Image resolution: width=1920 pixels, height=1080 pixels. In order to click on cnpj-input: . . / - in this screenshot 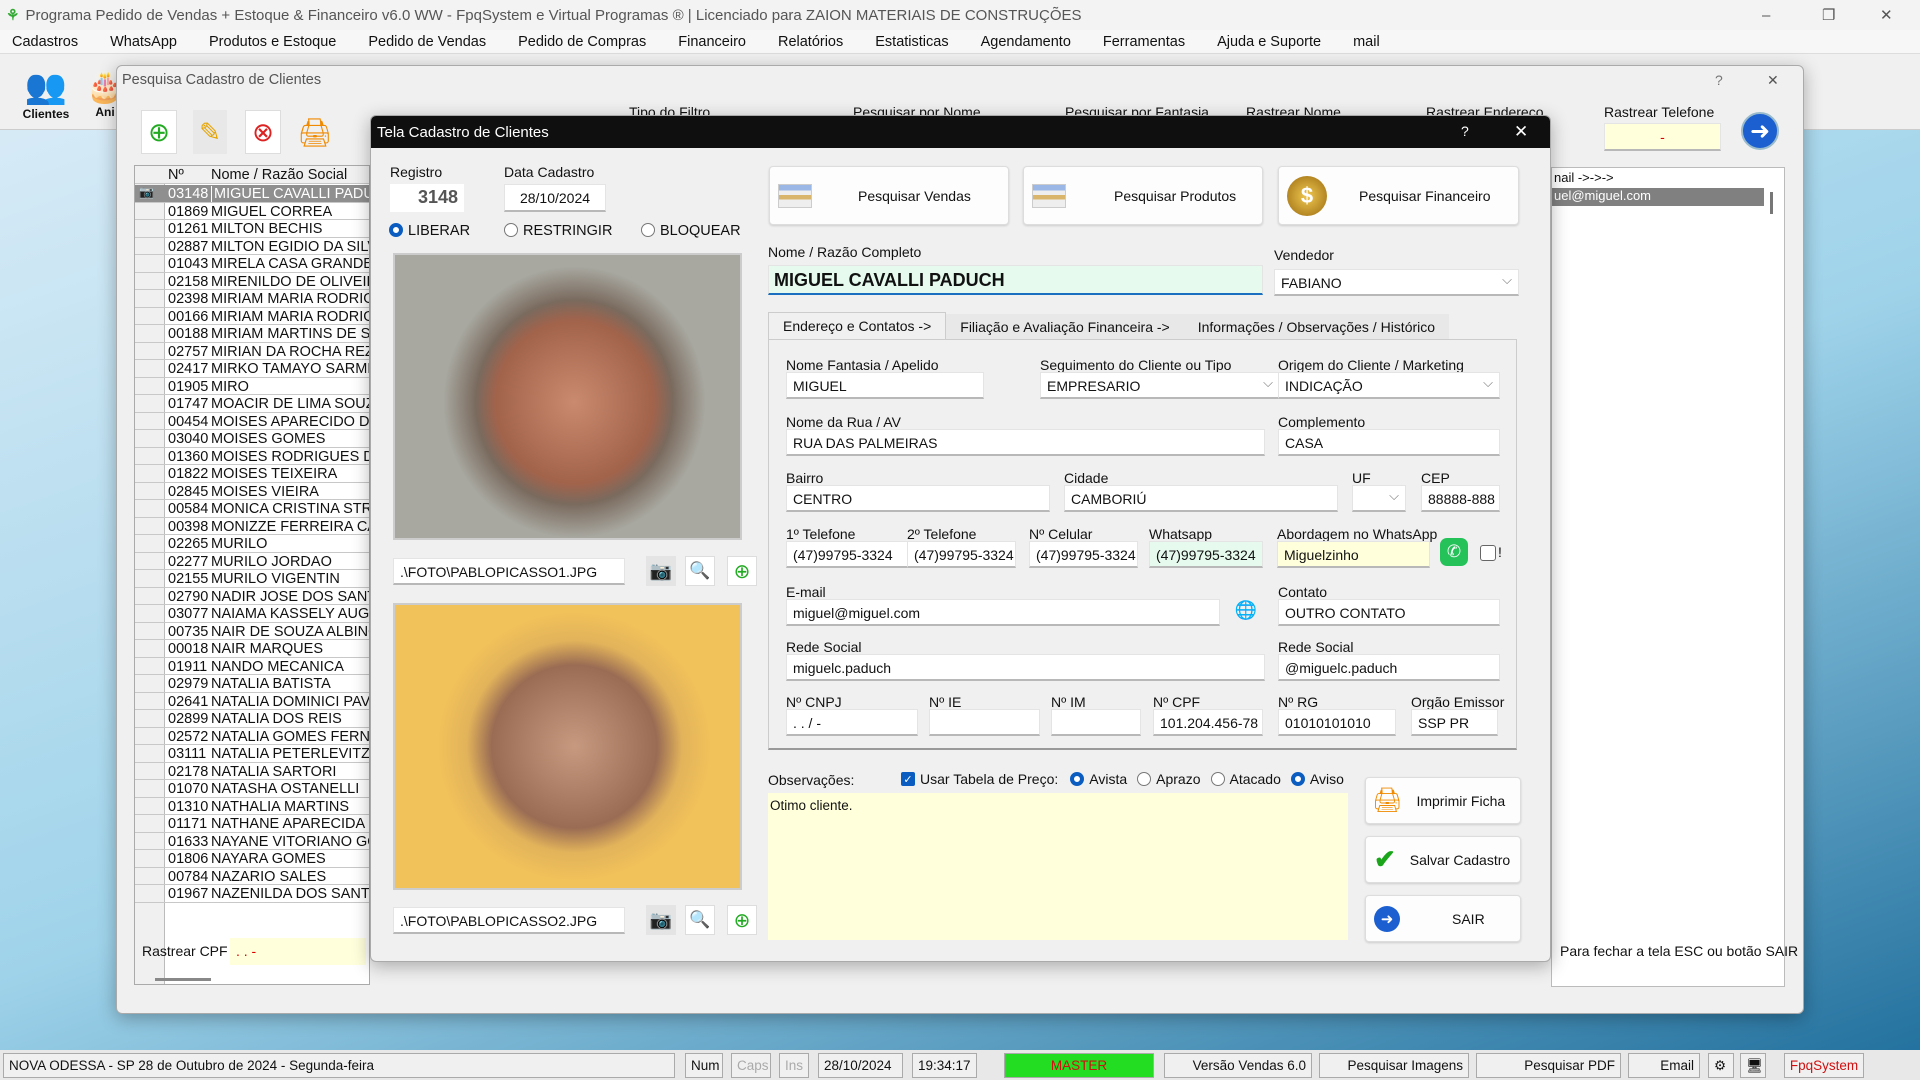, I will do `click(852, 722)`.